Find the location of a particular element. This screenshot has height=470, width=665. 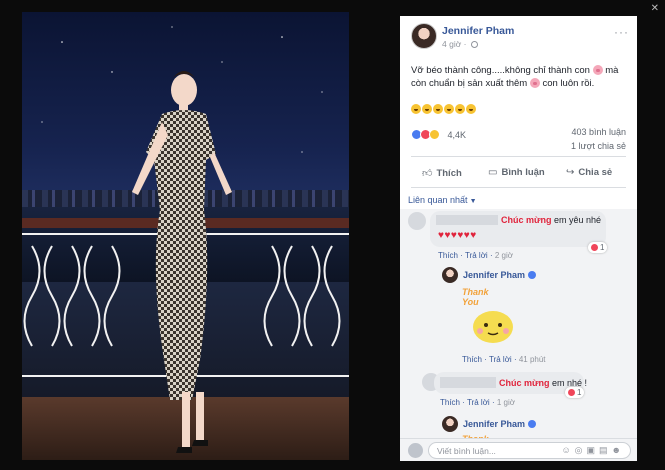

comment-meta: Thích · Trả lời · 2 giờ is located at coordinates (475, 255).